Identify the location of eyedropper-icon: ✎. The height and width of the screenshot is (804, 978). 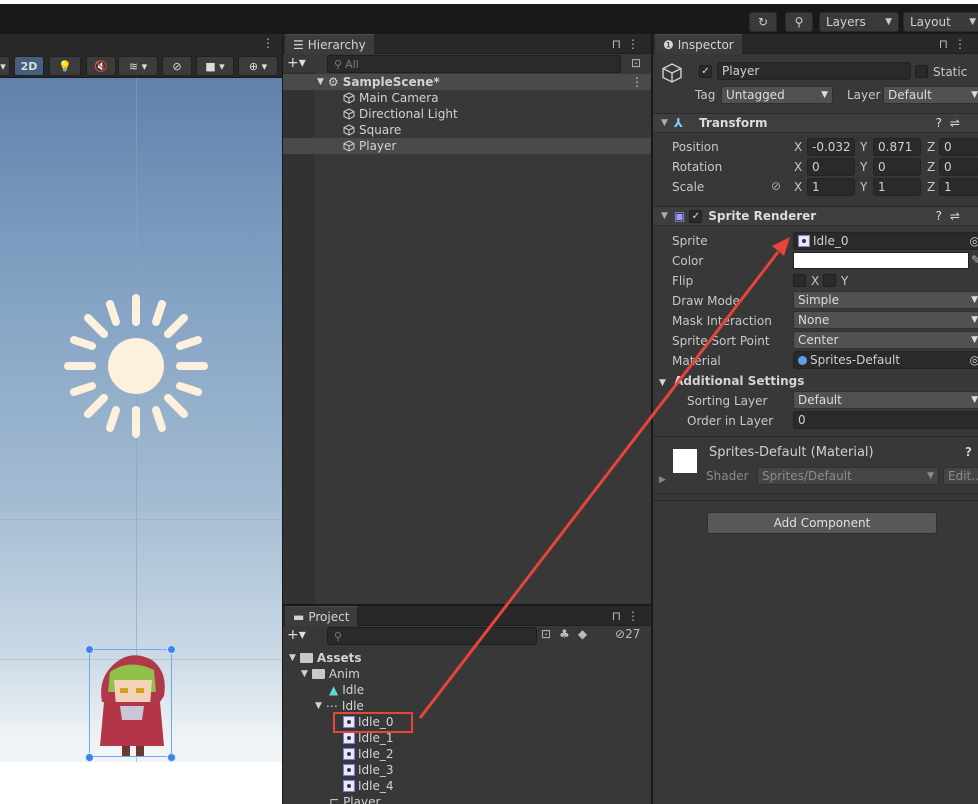
(974, 260).